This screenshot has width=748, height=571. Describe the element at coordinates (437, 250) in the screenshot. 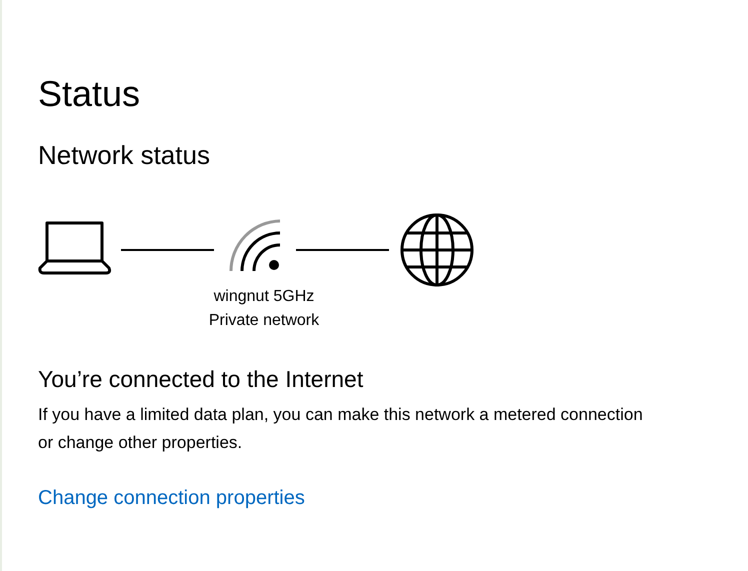

I see `globe-icon` at that location.